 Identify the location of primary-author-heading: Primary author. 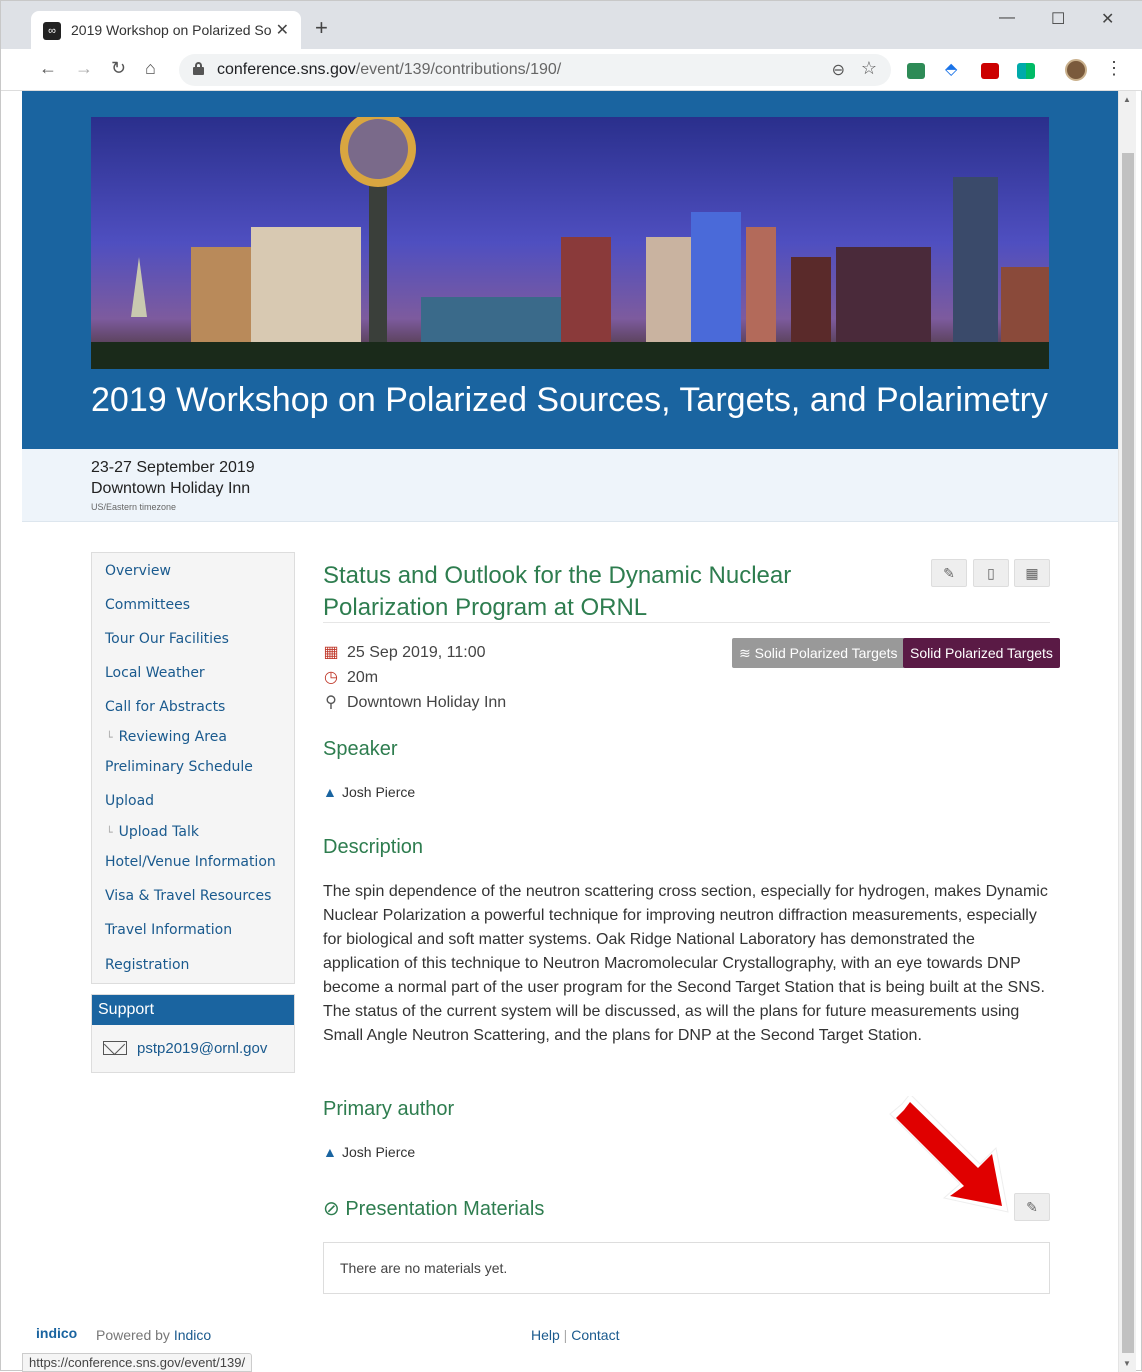
(389, 1109).